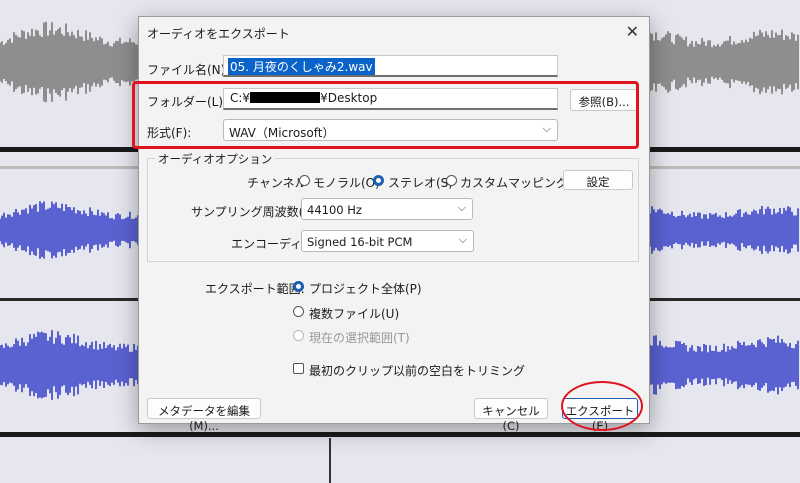  I want to click on settings-button: 設定, so click(598, 180).